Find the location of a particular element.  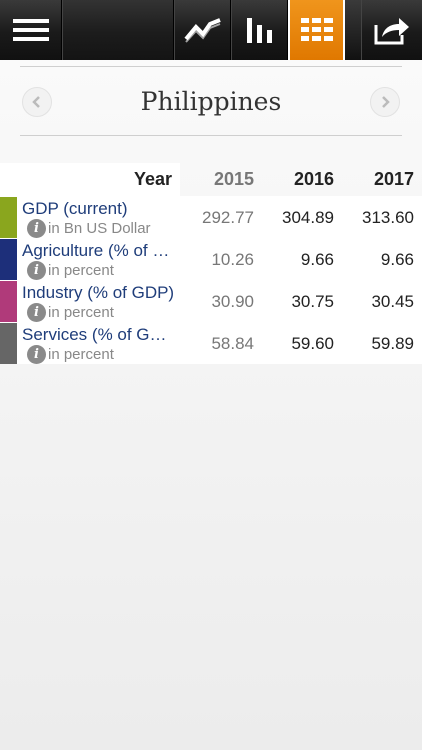

country-title-bar: Philippines is located at coordinates (211, 101).